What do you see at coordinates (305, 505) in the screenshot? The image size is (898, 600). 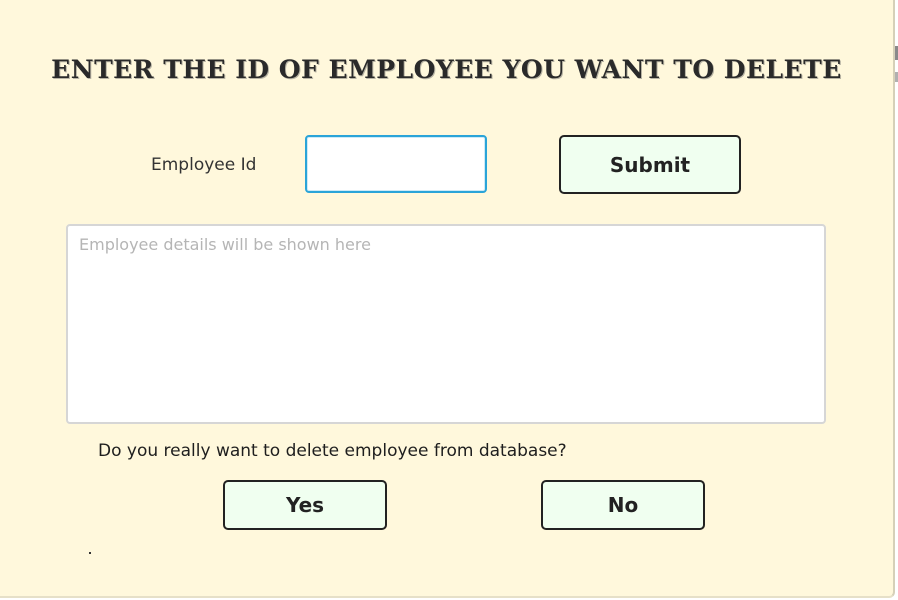 I see `yes-button: Yes` at bounding box center [305, 505].